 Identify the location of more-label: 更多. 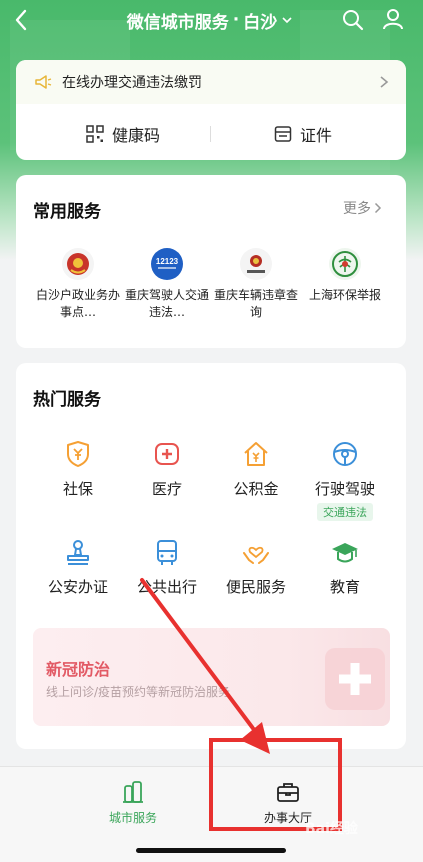
(357, 209).